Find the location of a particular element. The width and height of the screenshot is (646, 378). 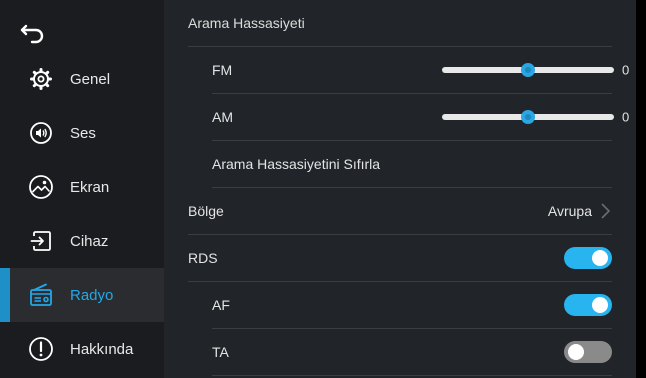

sidebar-item-ekran: Ekran is located at coordinates (82, 187).